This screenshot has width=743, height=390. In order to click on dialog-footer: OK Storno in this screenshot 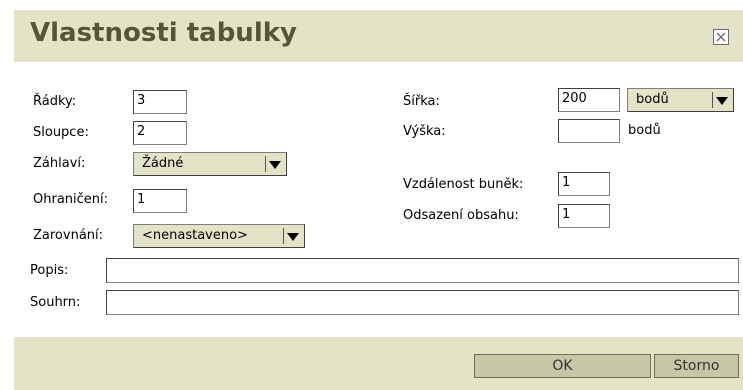, I will do `click(378, 363)`.